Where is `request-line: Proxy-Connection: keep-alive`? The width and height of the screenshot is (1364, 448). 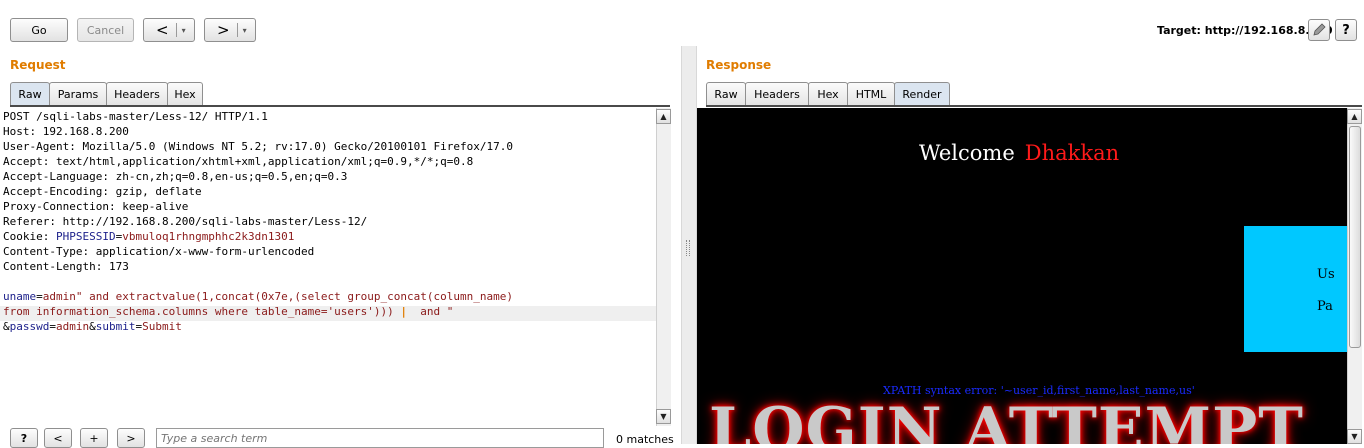 request-line: Proxy-Connection: keep-alive is located at coordinates (96, 206).